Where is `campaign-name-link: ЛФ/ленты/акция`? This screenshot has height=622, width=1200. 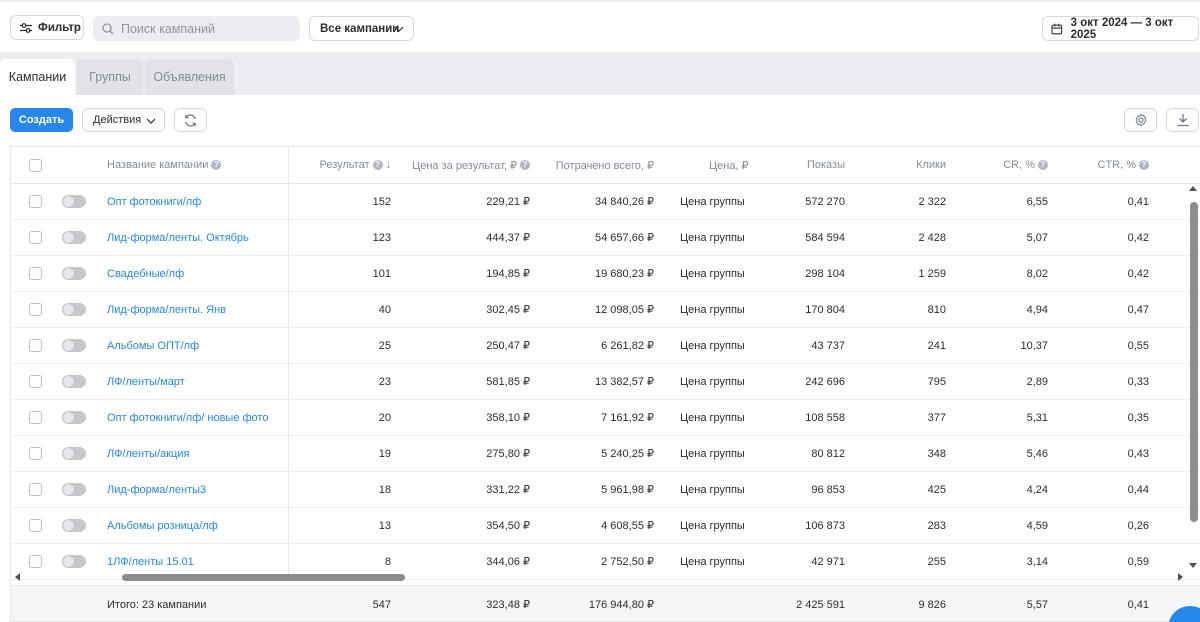 campaign-name-link: ЛФ/ленты/акция is located at coordinates (148, 453).